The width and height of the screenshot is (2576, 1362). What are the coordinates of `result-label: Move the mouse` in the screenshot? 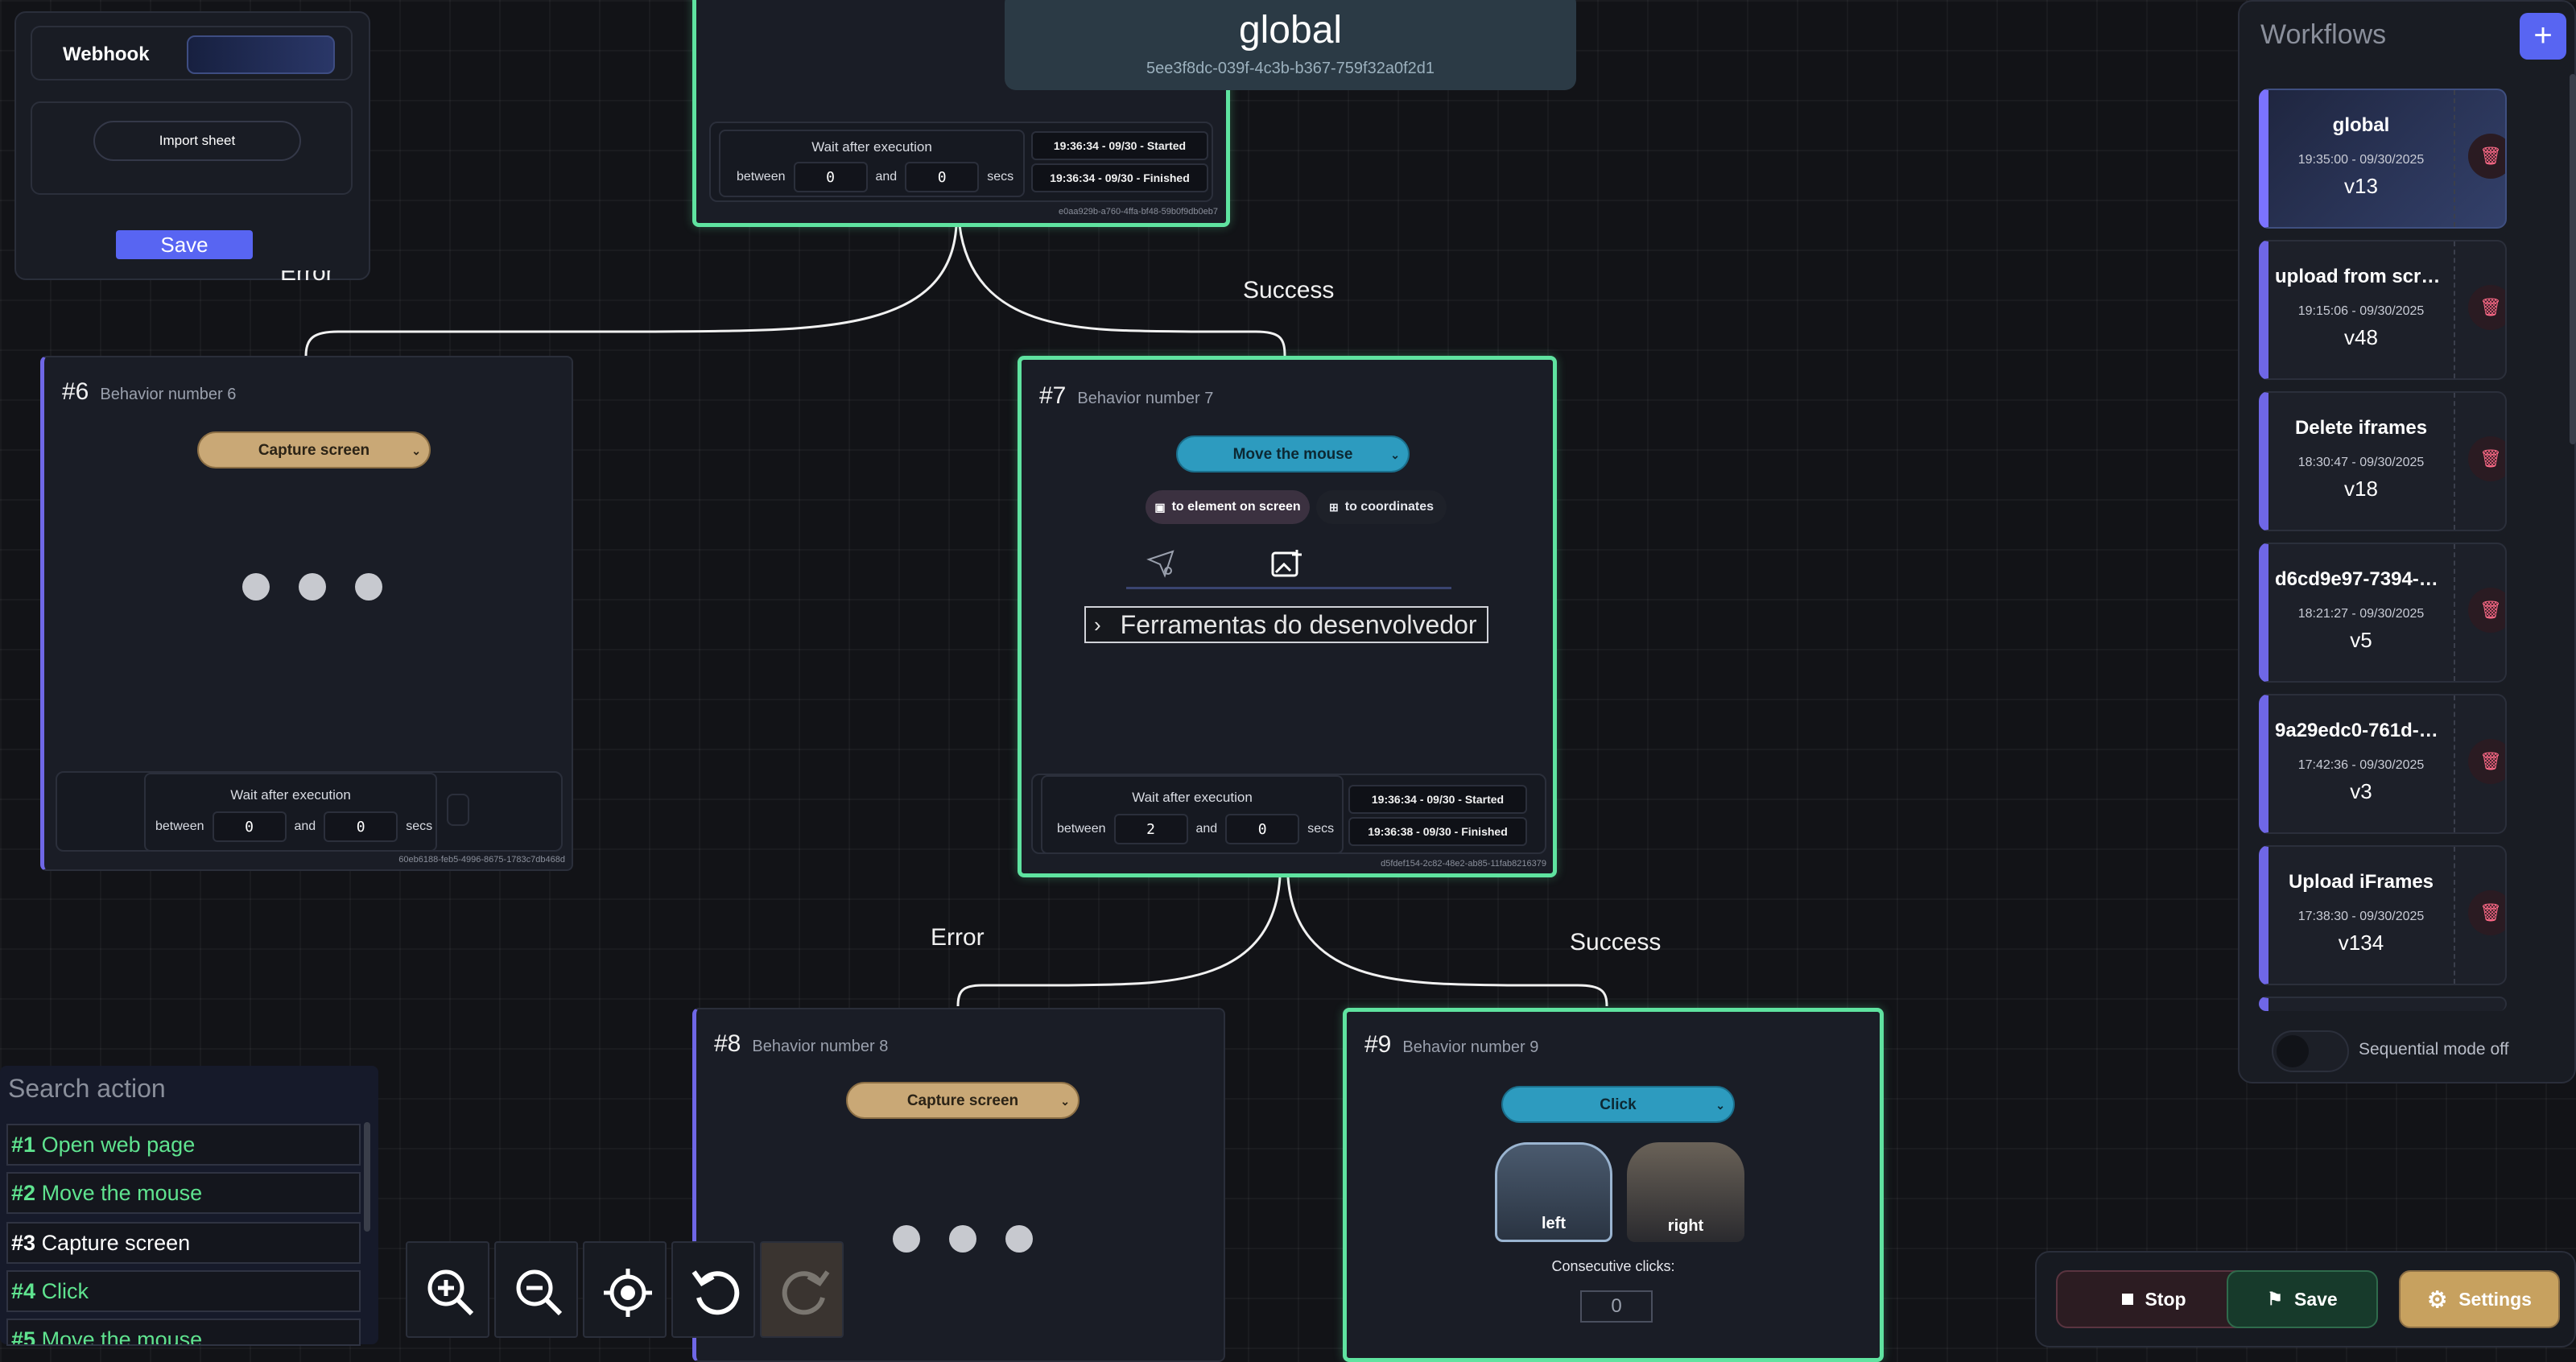 It's located at (122, 1193).